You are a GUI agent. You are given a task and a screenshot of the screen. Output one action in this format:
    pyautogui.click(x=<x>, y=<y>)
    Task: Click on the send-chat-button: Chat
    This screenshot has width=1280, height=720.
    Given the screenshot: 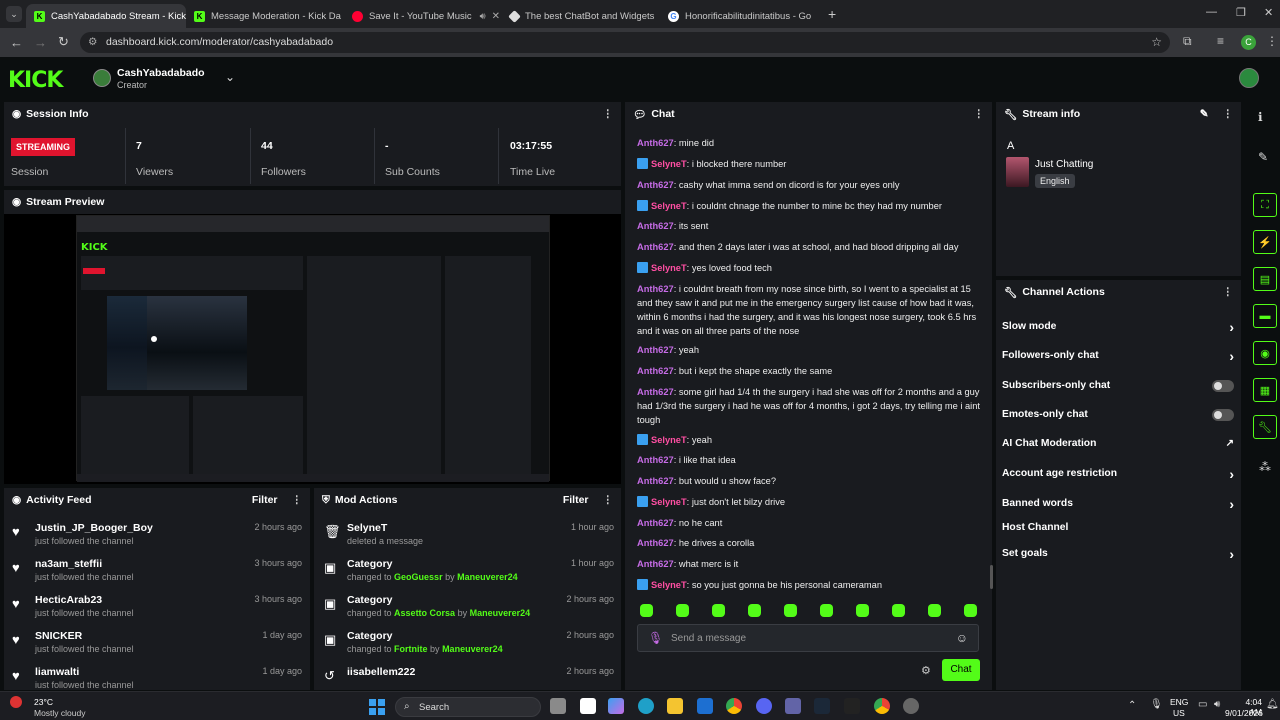 What is the action you would take?
    pyautogui.click(x=961, y=670)
    